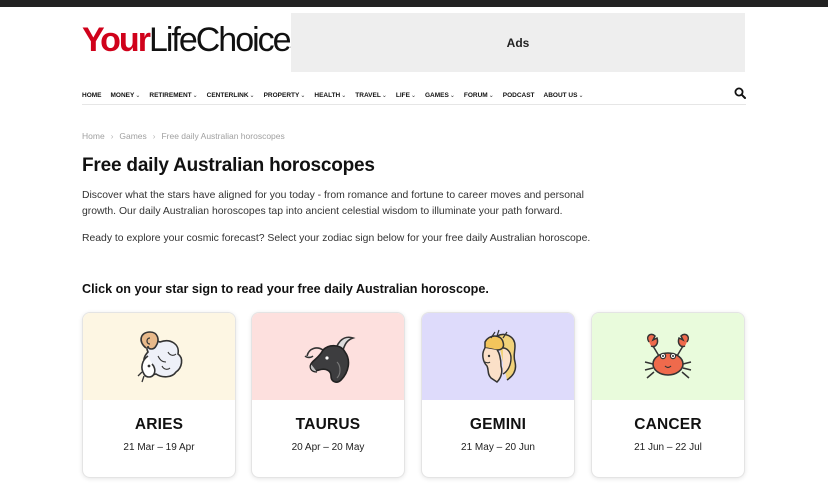 This screenshot has height=487, width=828. What do you see at coordinates (740, 92) in the screenshot?
I see `search-icon` at bounding box center [740, 92].